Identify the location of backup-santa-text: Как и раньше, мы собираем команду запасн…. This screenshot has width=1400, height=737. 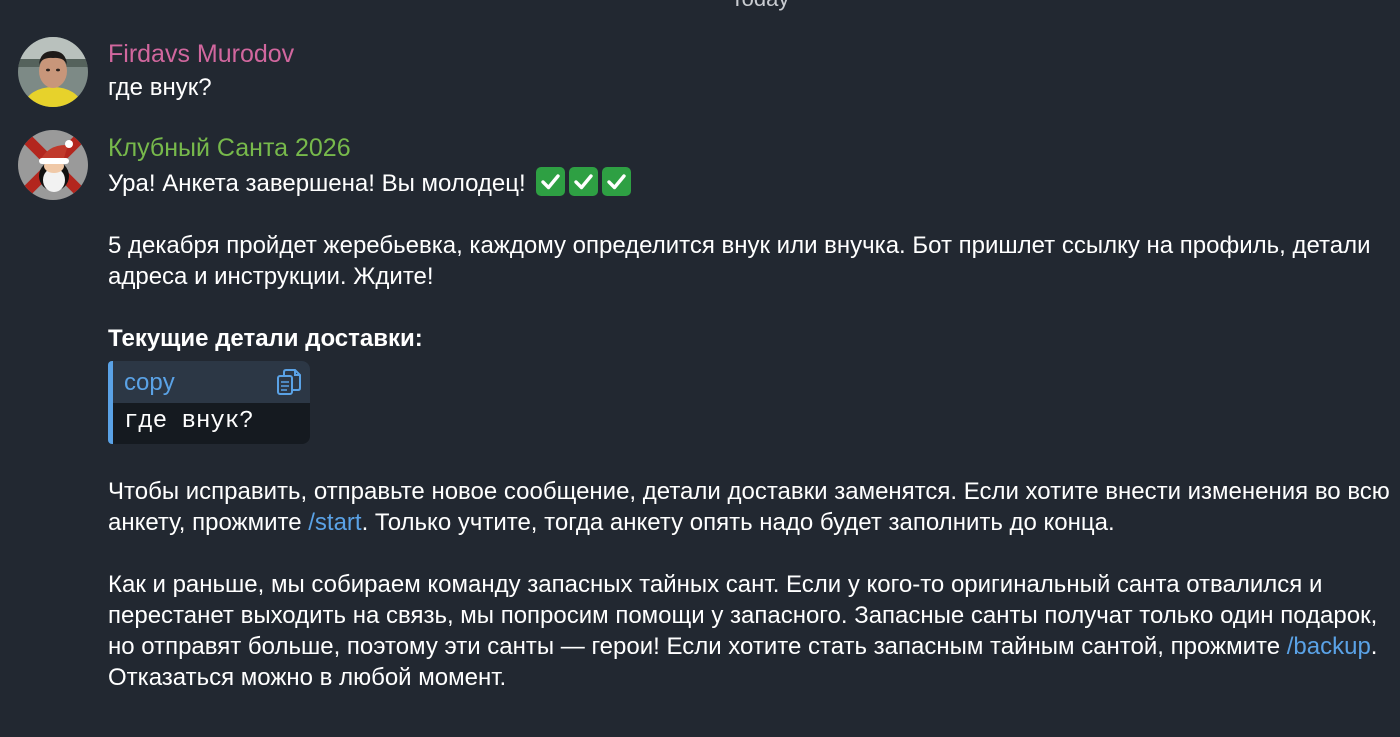
(743, 615).